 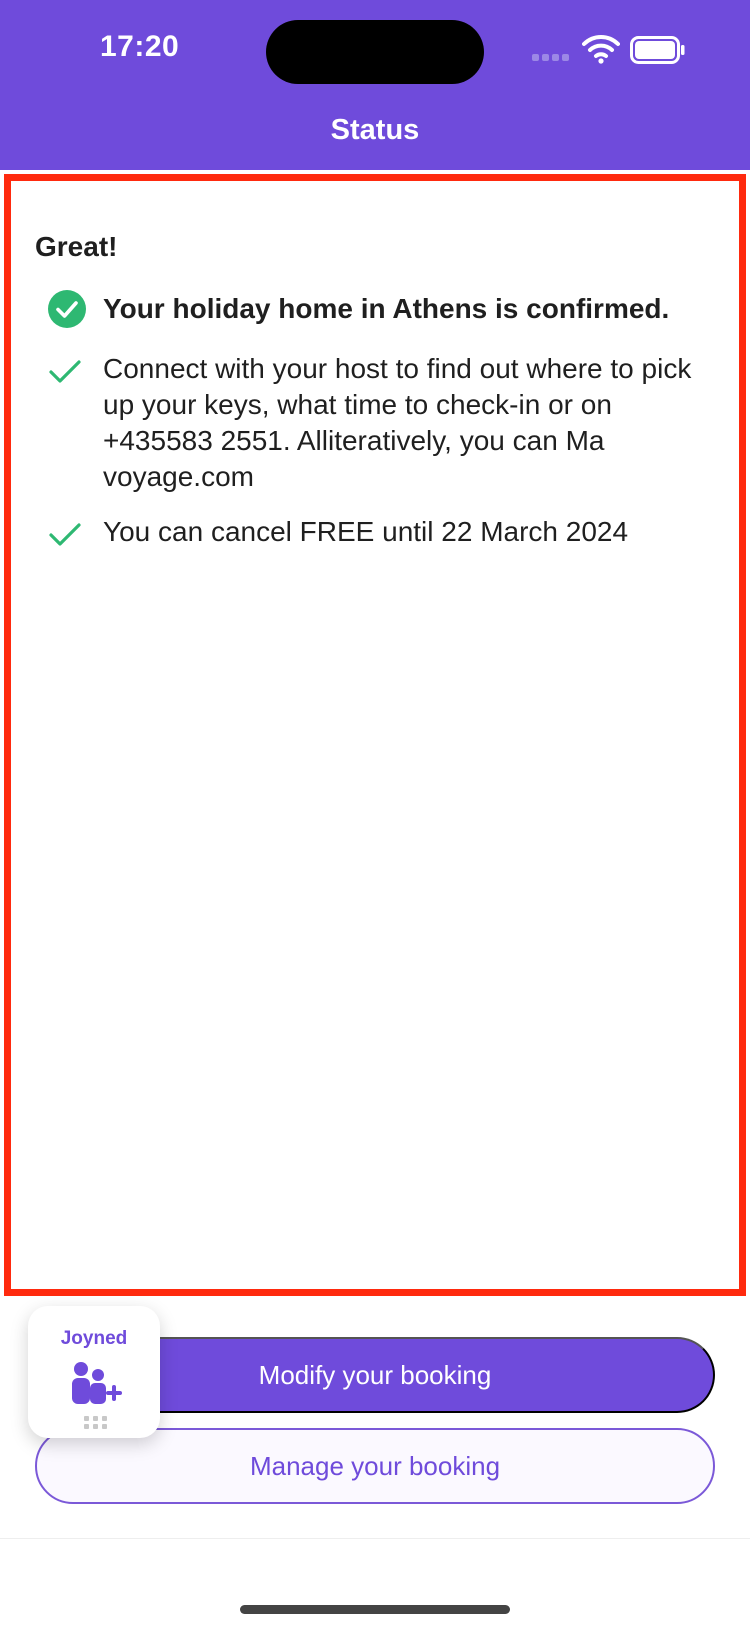 I want to click on group-add-icon, so click(x=97, y=1383).